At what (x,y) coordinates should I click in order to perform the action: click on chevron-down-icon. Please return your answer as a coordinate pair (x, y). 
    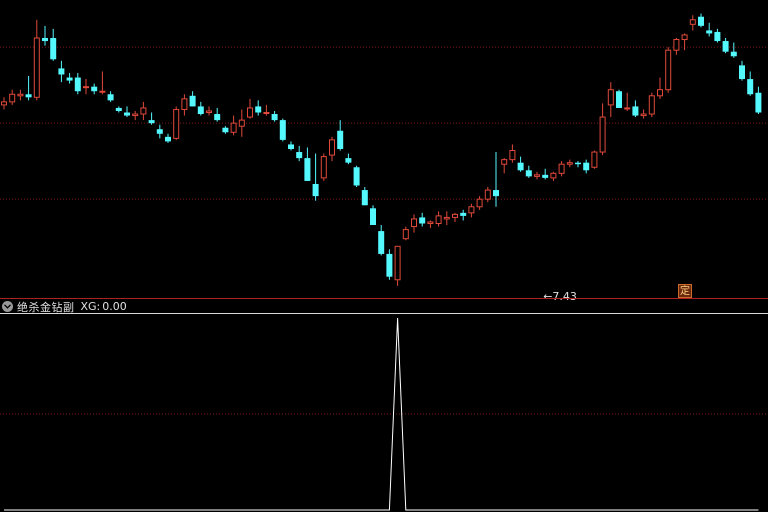
    Looking at the image, I should click on (7, 306).